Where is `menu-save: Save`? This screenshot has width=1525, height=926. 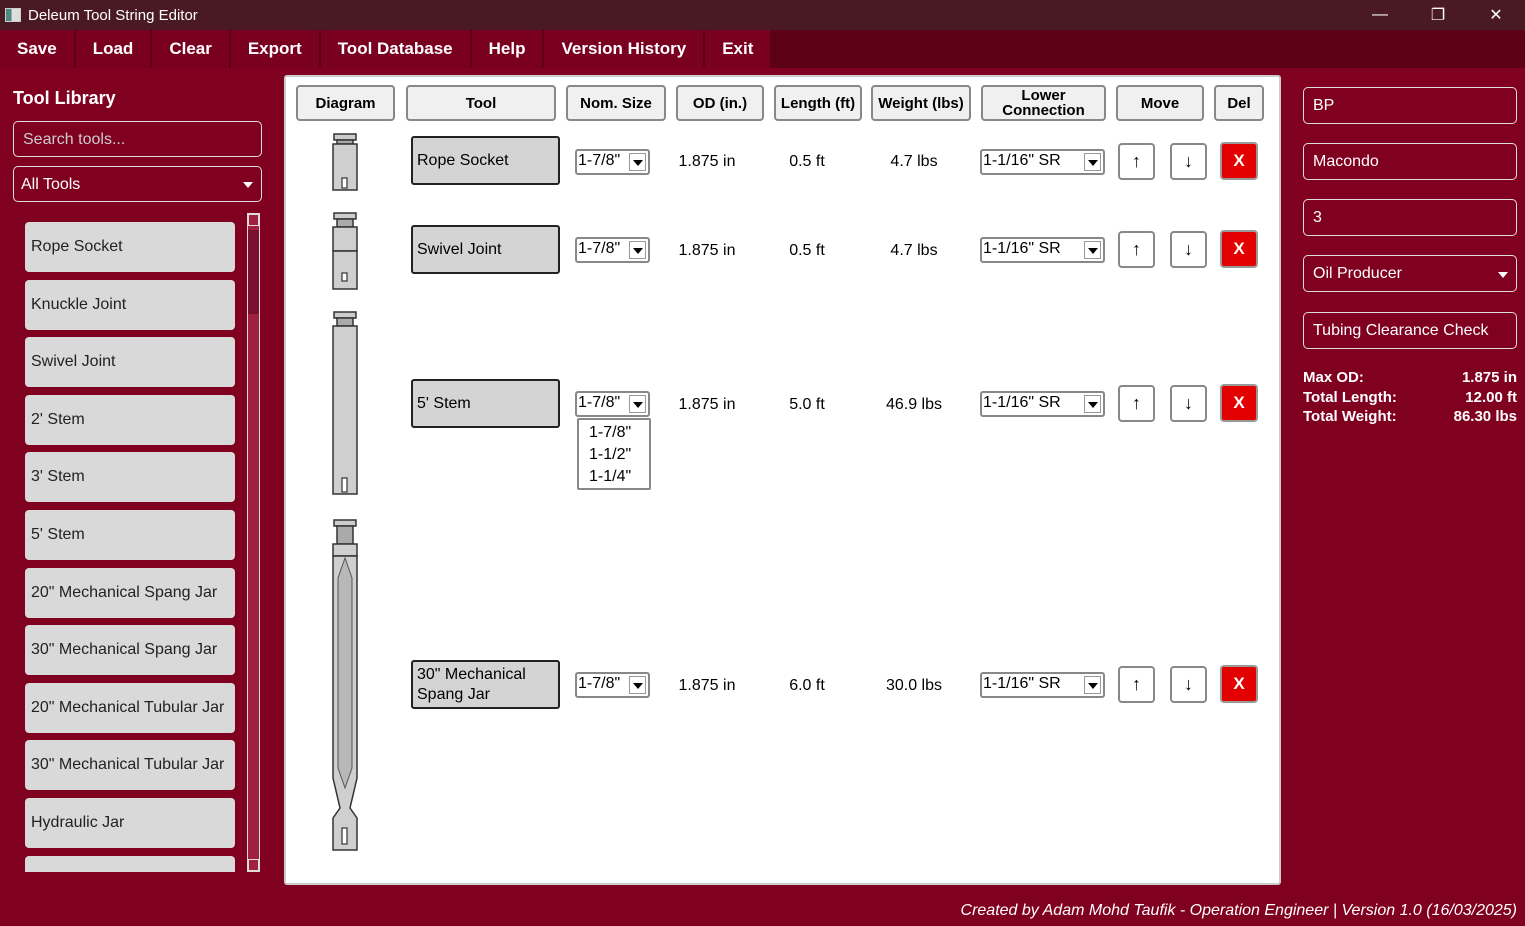 menu-save: Save is located at coordinates (37, 49).